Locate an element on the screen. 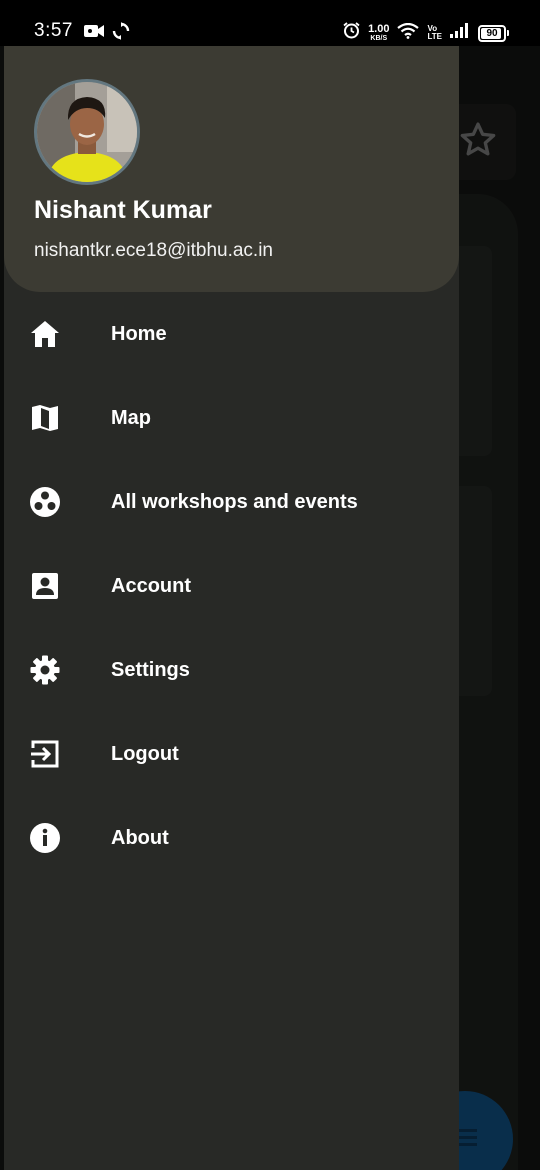 The width and height of the screenshot is (540, 1170). sync-icon is located at coordinates (121, 33).